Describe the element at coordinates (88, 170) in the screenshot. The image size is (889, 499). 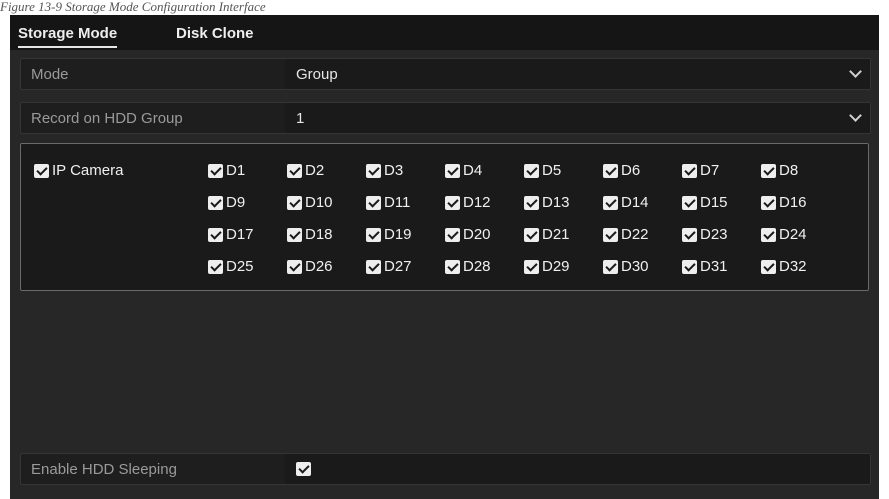
I see `ip-camera-label: IP Camera` at that location.